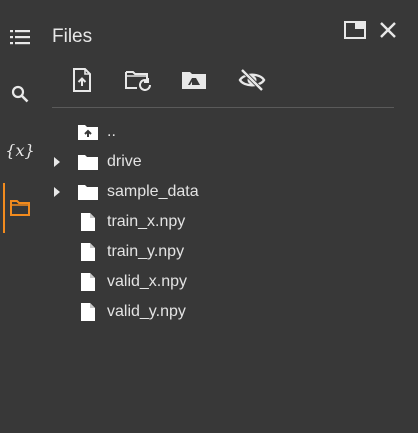 This screenshot has height=433, width=418. I want to click on panel-title: Files, so click(72, 36).